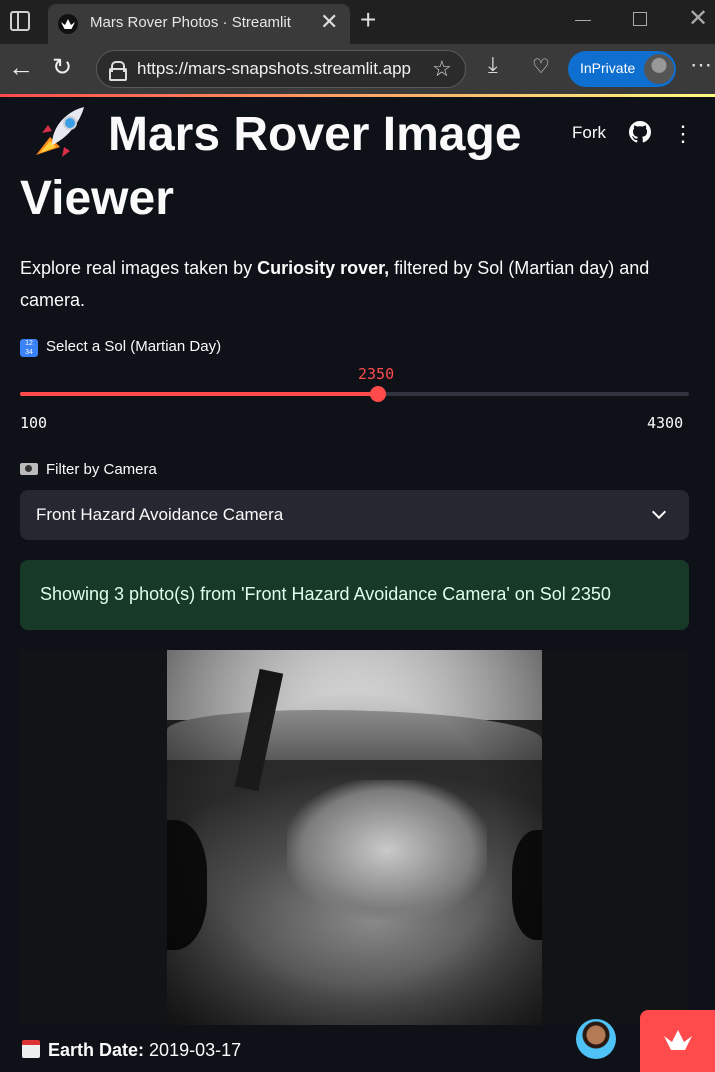  What do you see at coordinates (31, 1049) in the screenshot?
I see `calendar-icon` at bounding box center [31, 1049].